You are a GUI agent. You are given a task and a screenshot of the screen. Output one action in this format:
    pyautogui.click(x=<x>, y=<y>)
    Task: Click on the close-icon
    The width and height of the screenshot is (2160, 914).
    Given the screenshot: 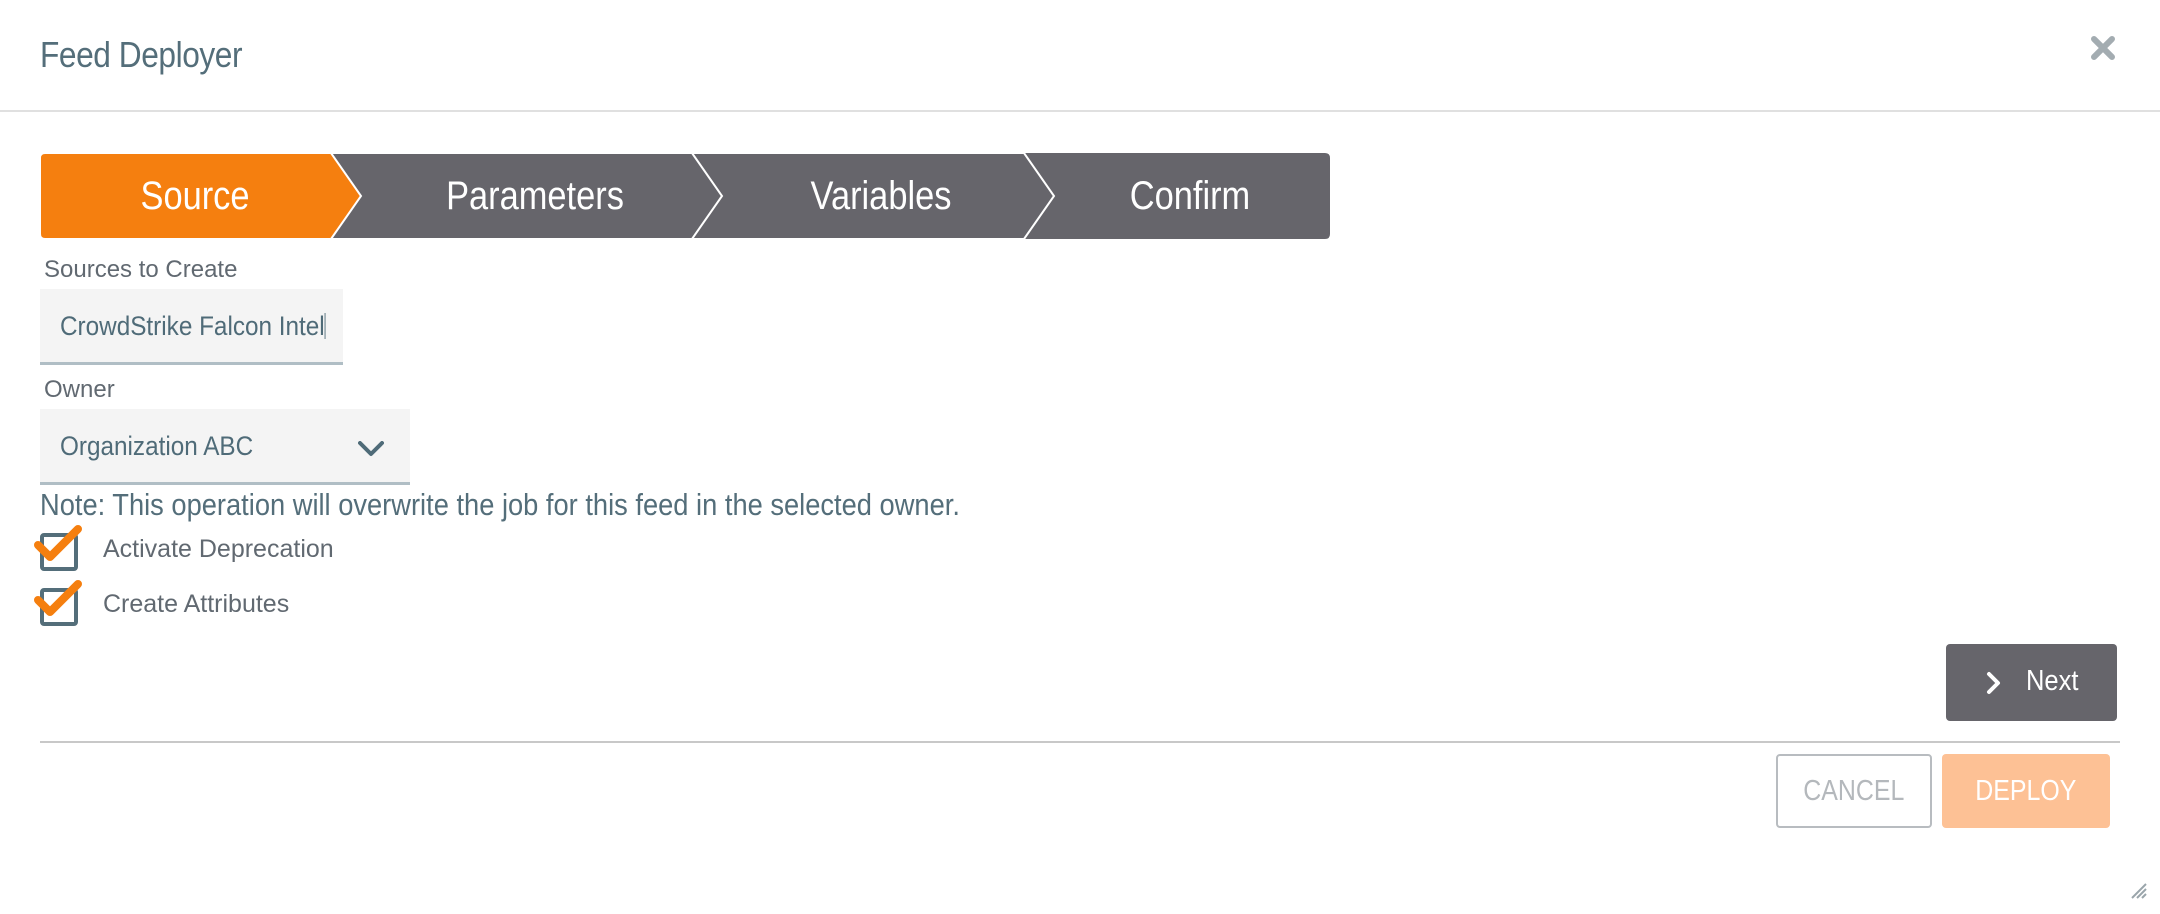 What is the action you would take?
    pyautogui.click(x=2103, y=48)
    